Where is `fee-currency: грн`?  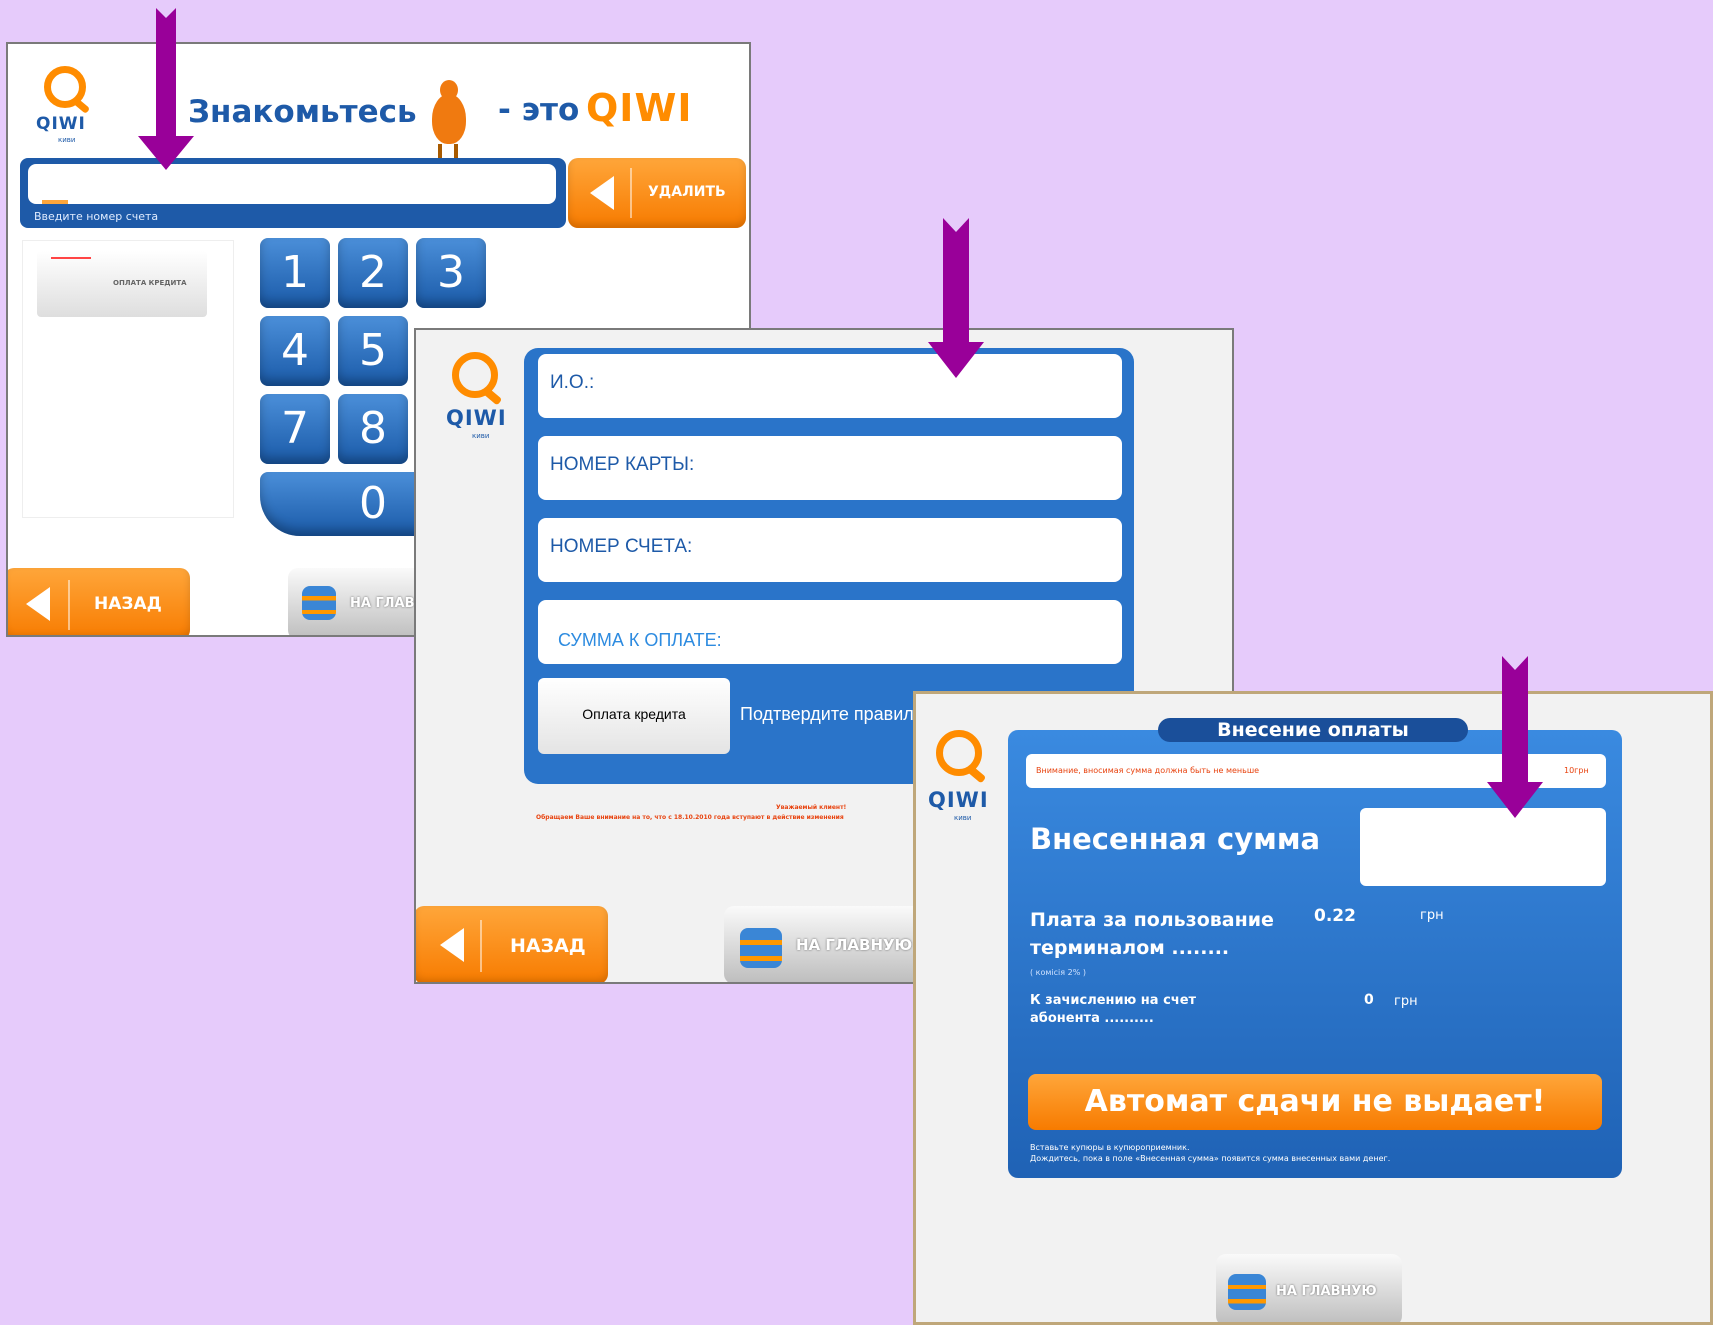 fee-currency: грн is located at coordinates (1432, 915).